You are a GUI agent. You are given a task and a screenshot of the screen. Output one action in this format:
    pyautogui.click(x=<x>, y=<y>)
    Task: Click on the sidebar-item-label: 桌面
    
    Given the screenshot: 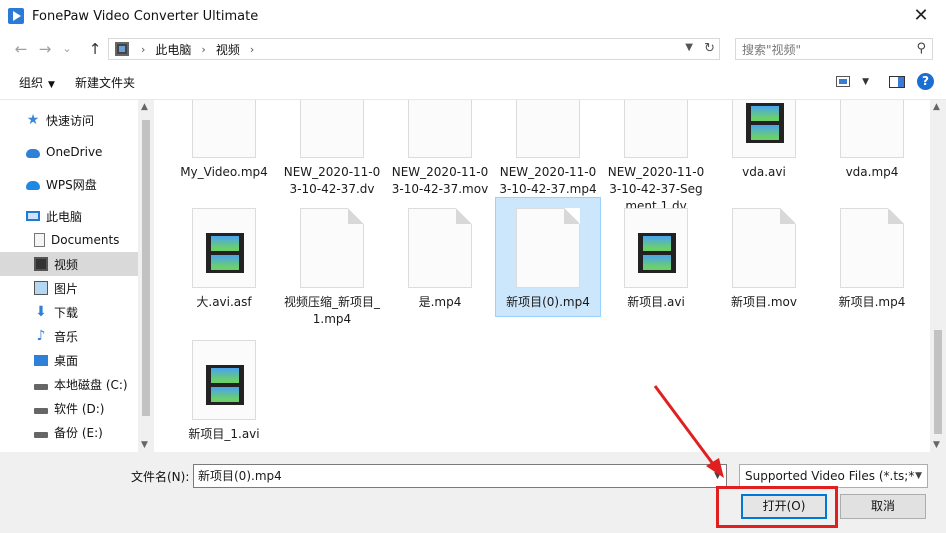 What is the action you would take?
    pyautogui.click(x=66, y=360)
    